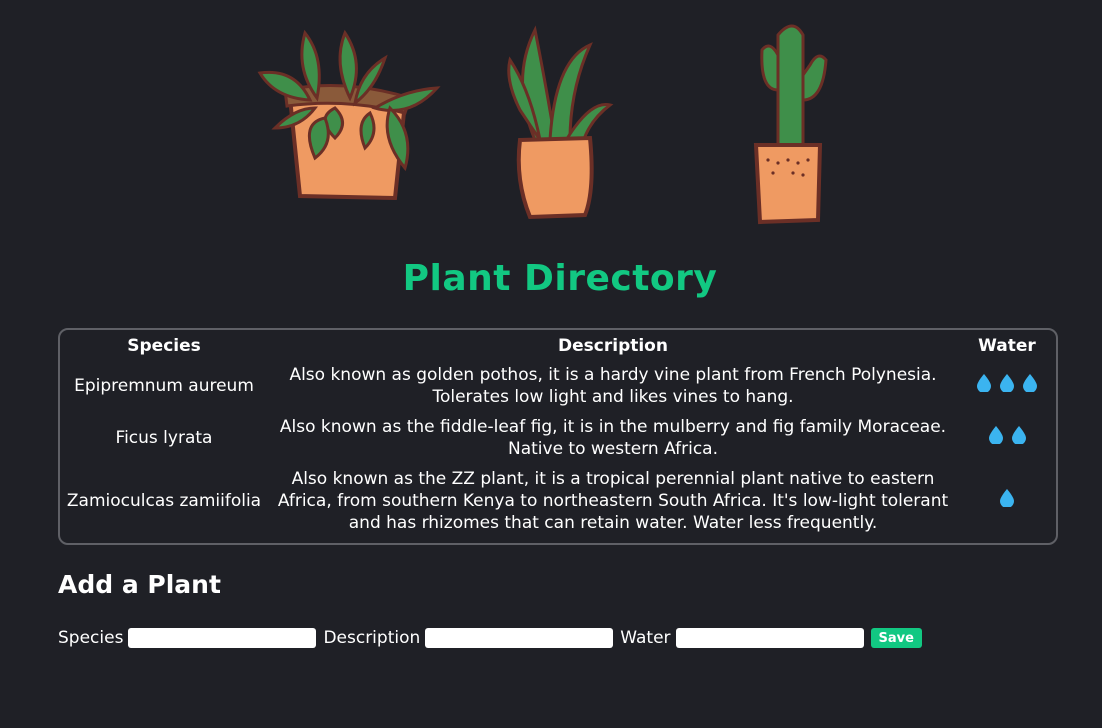  I want to click on page-title: Plant Directory, so click(560, 278).